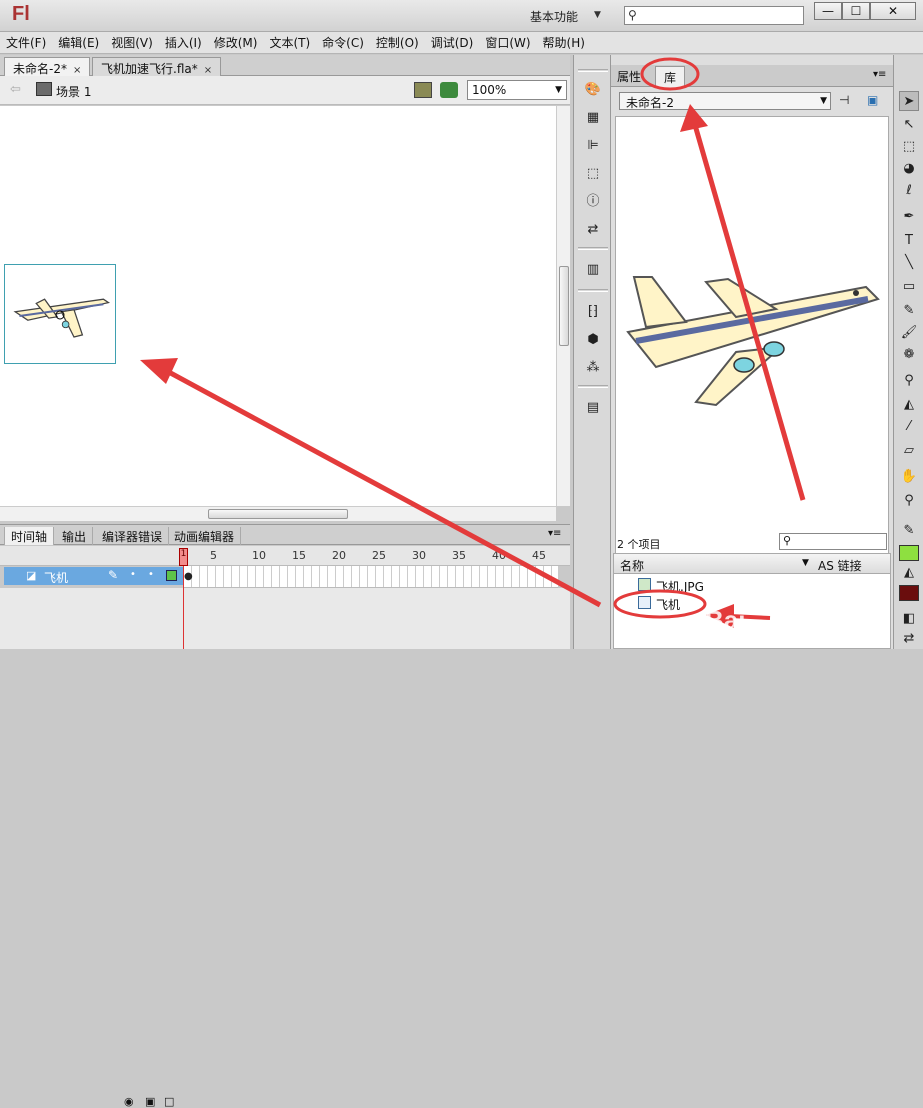 Image resolution: width=923 pixels, height=1108 pixels. What do you see at coordinates (909, 501) in the screenshot?
I see `zoom-tool-icon: ⚲` at bounding box center [909, 501].